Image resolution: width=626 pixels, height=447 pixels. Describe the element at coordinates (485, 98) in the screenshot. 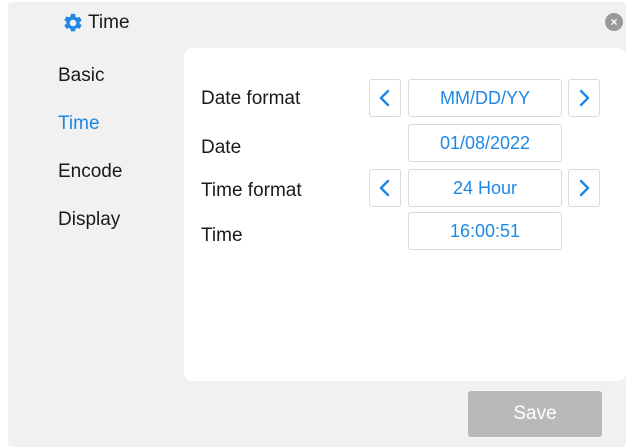

I see `date-format-value: MM/DD/YY` at that location.